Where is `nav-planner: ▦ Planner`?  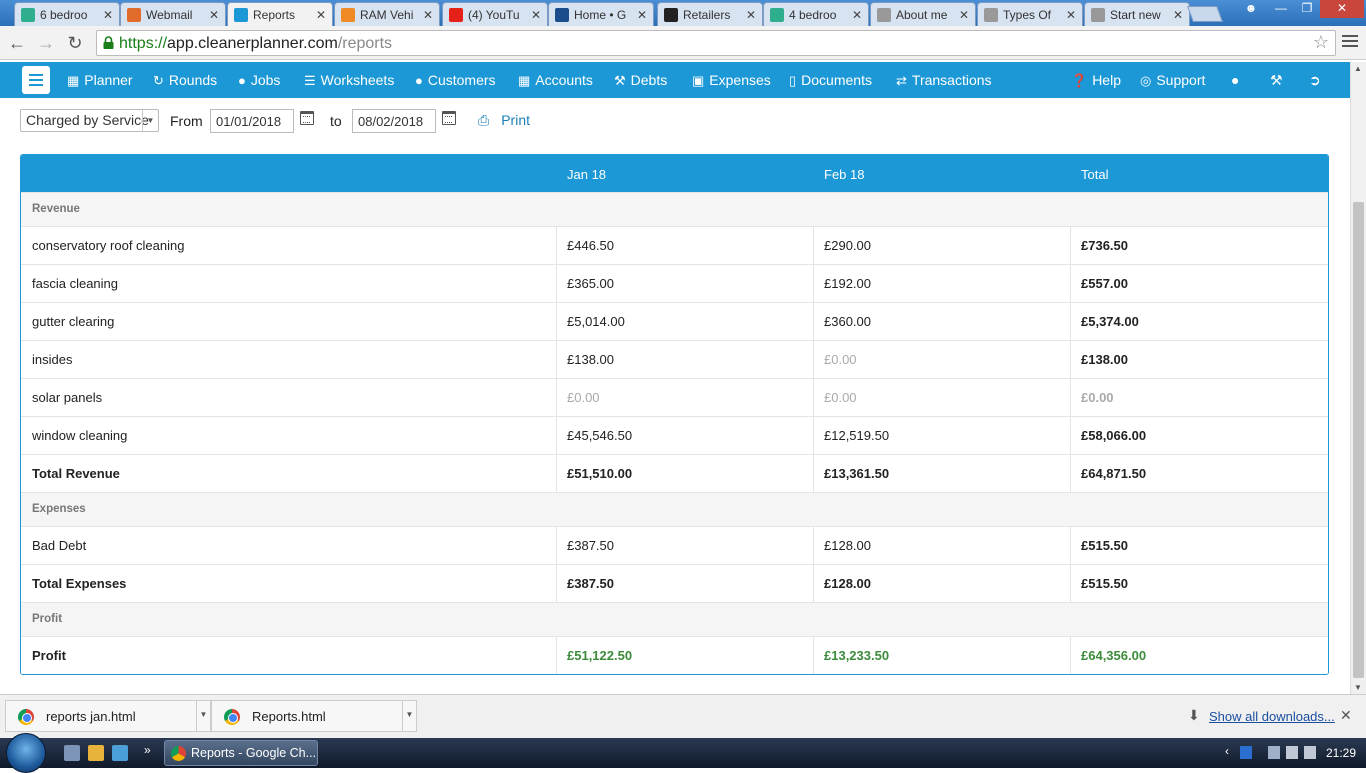 nav-planner: ▦ Planner is located at coordinates (100, 80).